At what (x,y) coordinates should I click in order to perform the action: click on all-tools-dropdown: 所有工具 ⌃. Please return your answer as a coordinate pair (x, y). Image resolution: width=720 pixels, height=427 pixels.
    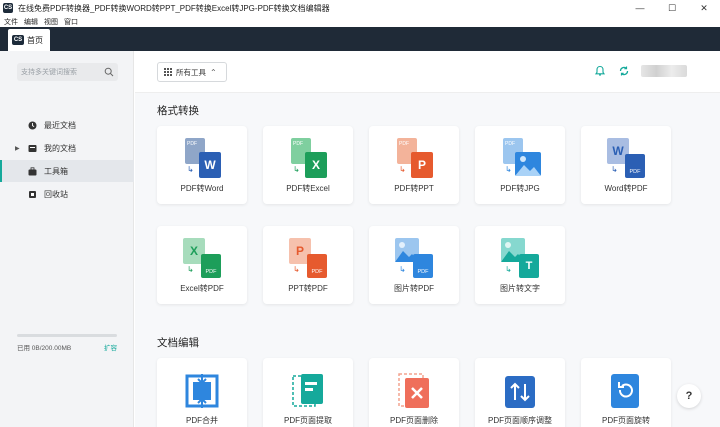
    Looking at the image, I should click on (192, 72).